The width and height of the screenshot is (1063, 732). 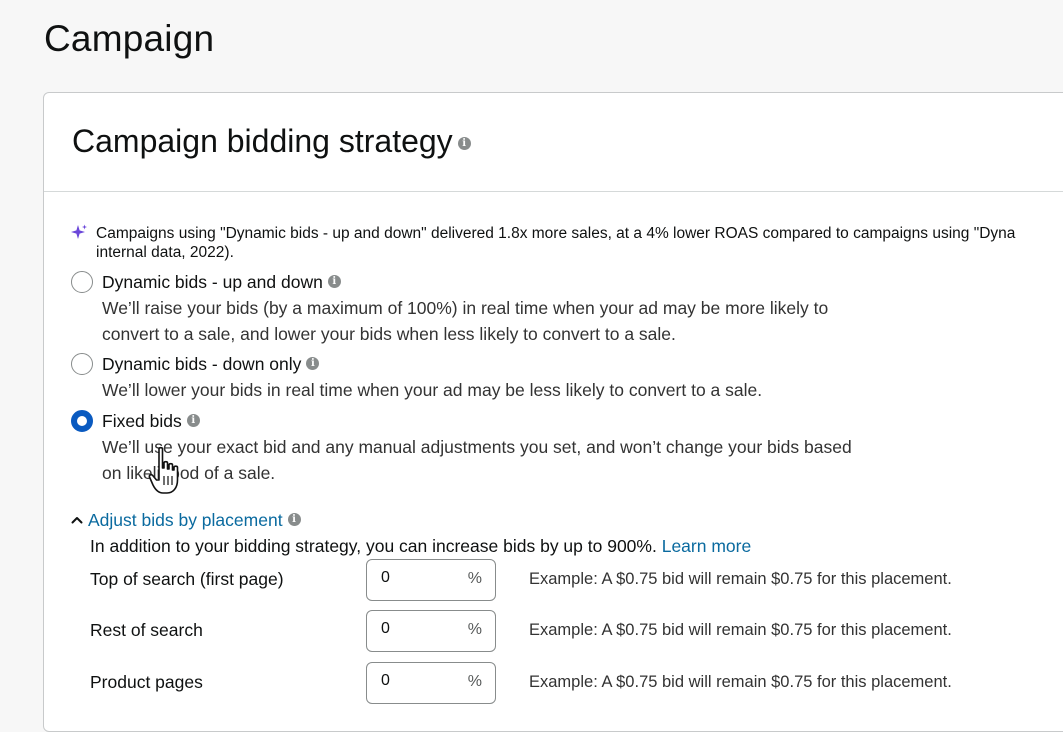 I want to click on sparkle-icon, so click(x=79, y=231).